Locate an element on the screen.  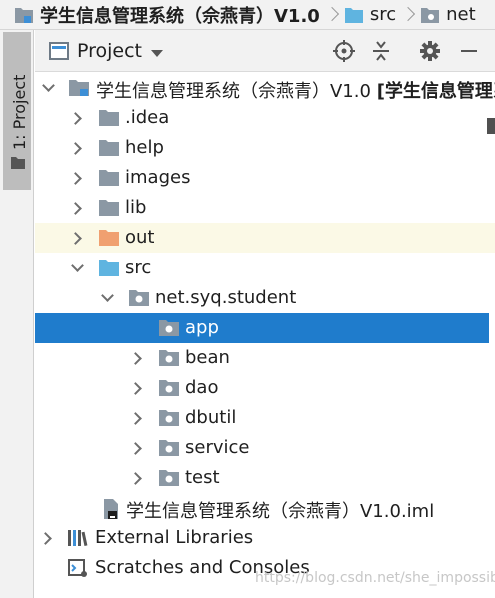
tree-item-help: help is located at coordinates (265, 148).